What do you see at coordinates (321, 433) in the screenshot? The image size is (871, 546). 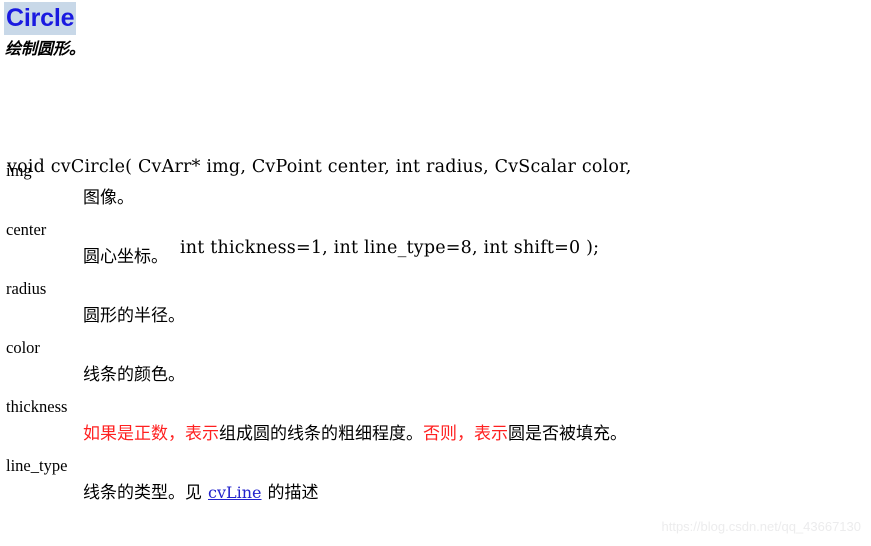 I see `thickness-desc-seg-2: 组成圆的线条的粗细程度。` at bounding box center [321, 433].